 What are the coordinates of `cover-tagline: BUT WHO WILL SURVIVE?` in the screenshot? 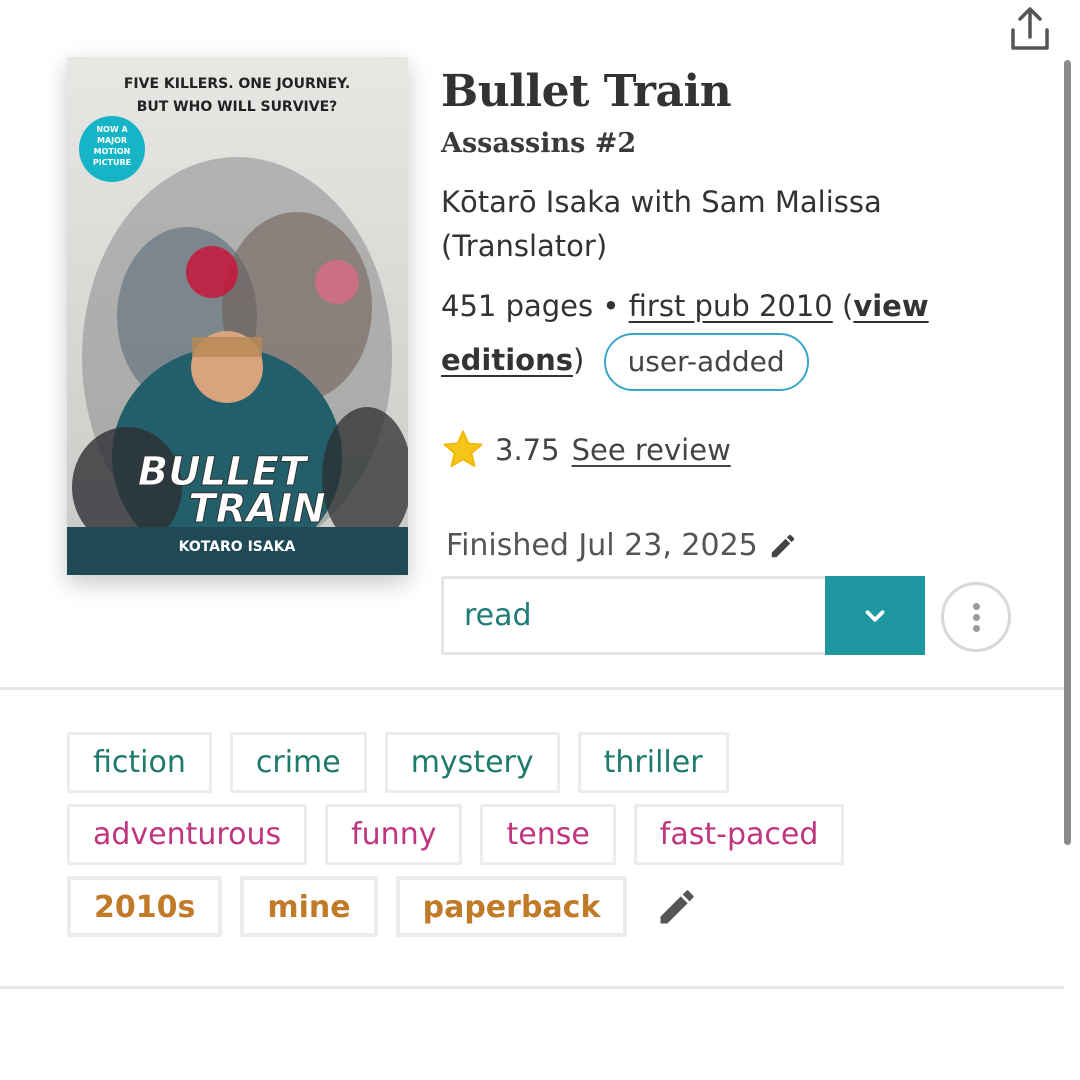 It's located at (237, 107).